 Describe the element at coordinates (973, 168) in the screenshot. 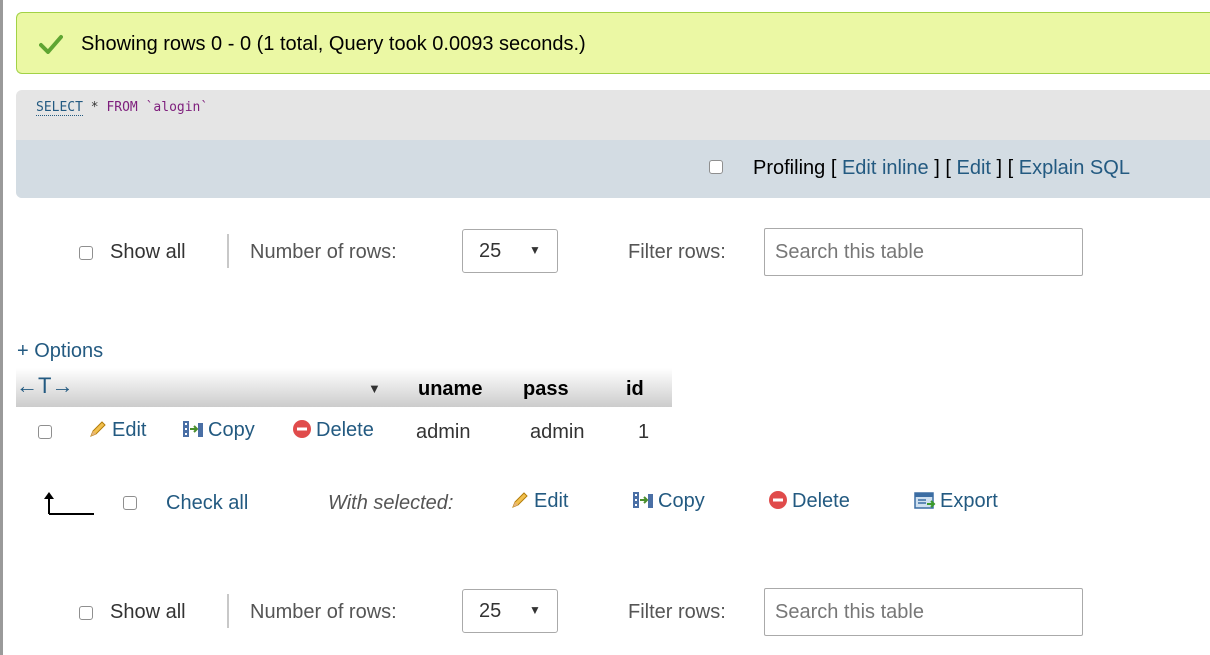

I see `edit-sql-link: Edit` at that location.